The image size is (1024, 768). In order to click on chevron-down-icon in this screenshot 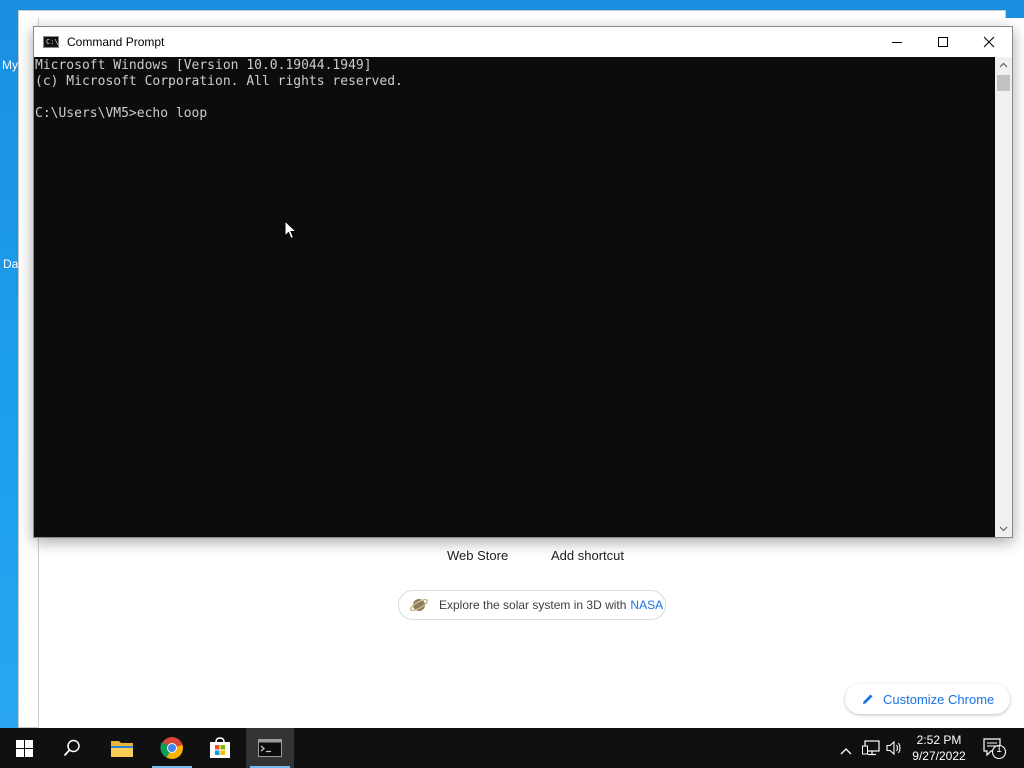, I will do `click(1003, 529)`.